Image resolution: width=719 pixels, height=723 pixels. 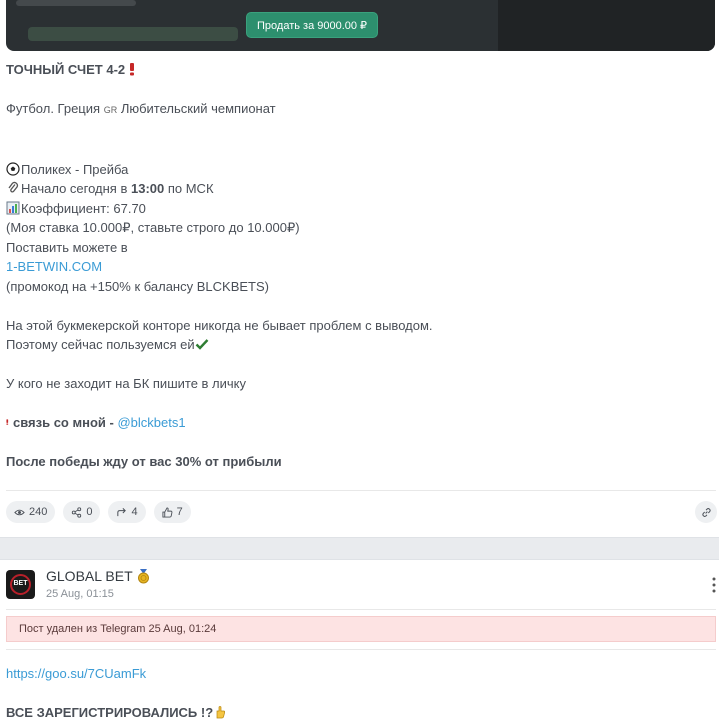 What do you see at coordinates (201, 344) in the screenshot?
I see `check-icon` at bounding box center [201, 344].